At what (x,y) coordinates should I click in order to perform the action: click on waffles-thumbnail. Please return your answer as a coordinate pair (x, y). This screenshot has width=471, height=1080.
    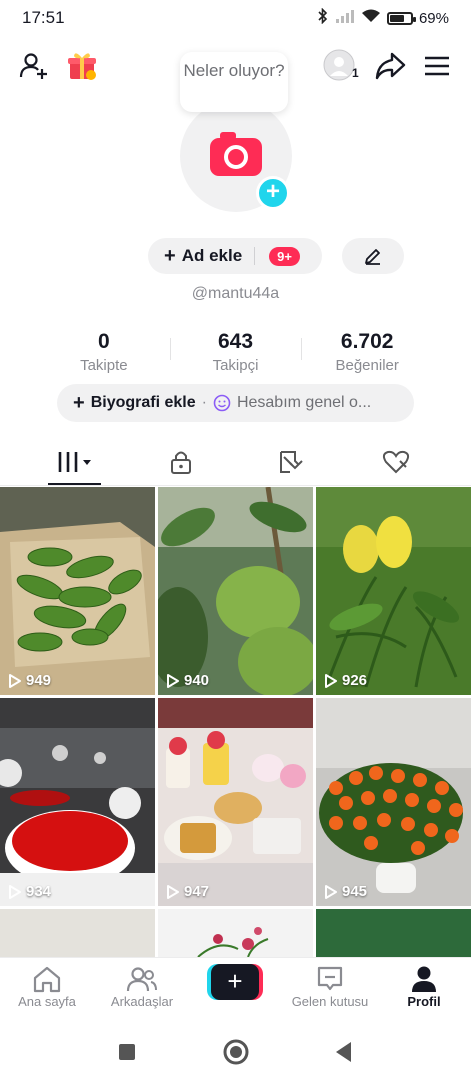
    Looking at the image, I should click on (235, 802).